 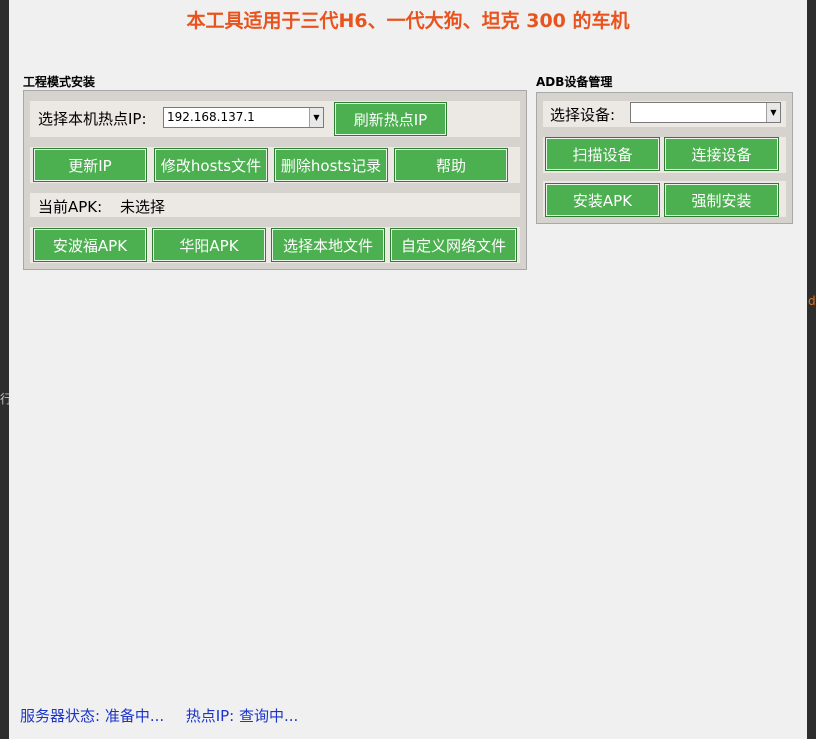 I want to click on refresh-hotspot-button: 刷新热点IP, so click(x=390, y=119).